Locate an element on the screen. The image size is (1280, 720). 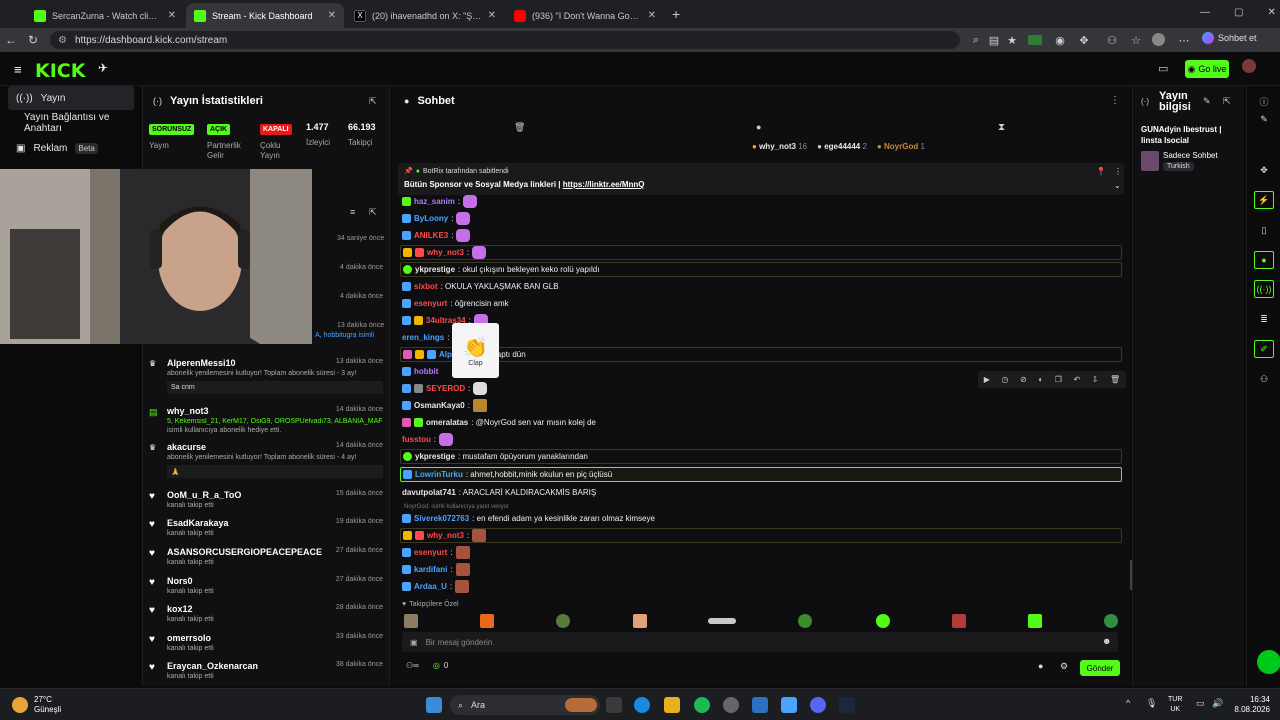
task-view-icon is located at coordinates (614, 705).